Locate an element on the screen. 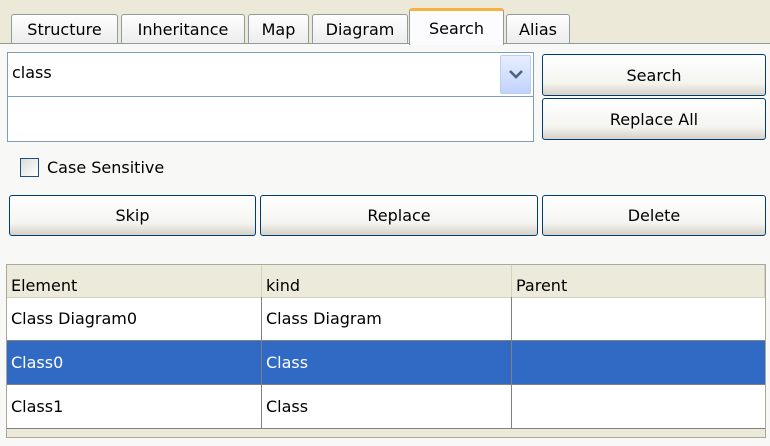  replace-all-button: Replace All is located at coordinates (654, 119).